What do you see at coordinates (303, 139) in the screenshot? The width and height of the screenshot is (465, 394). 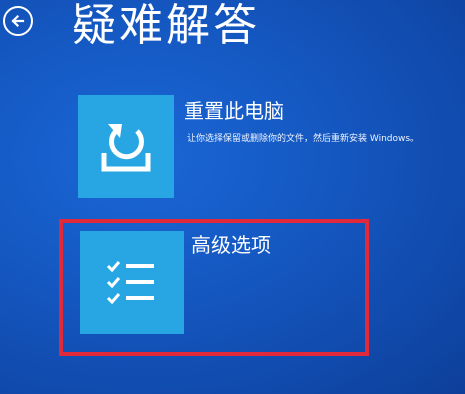 I see `reset-pc-description: 让你选择保留或删除你的文件，然后重新安装 Windows。` at bounding box center [303, 139].